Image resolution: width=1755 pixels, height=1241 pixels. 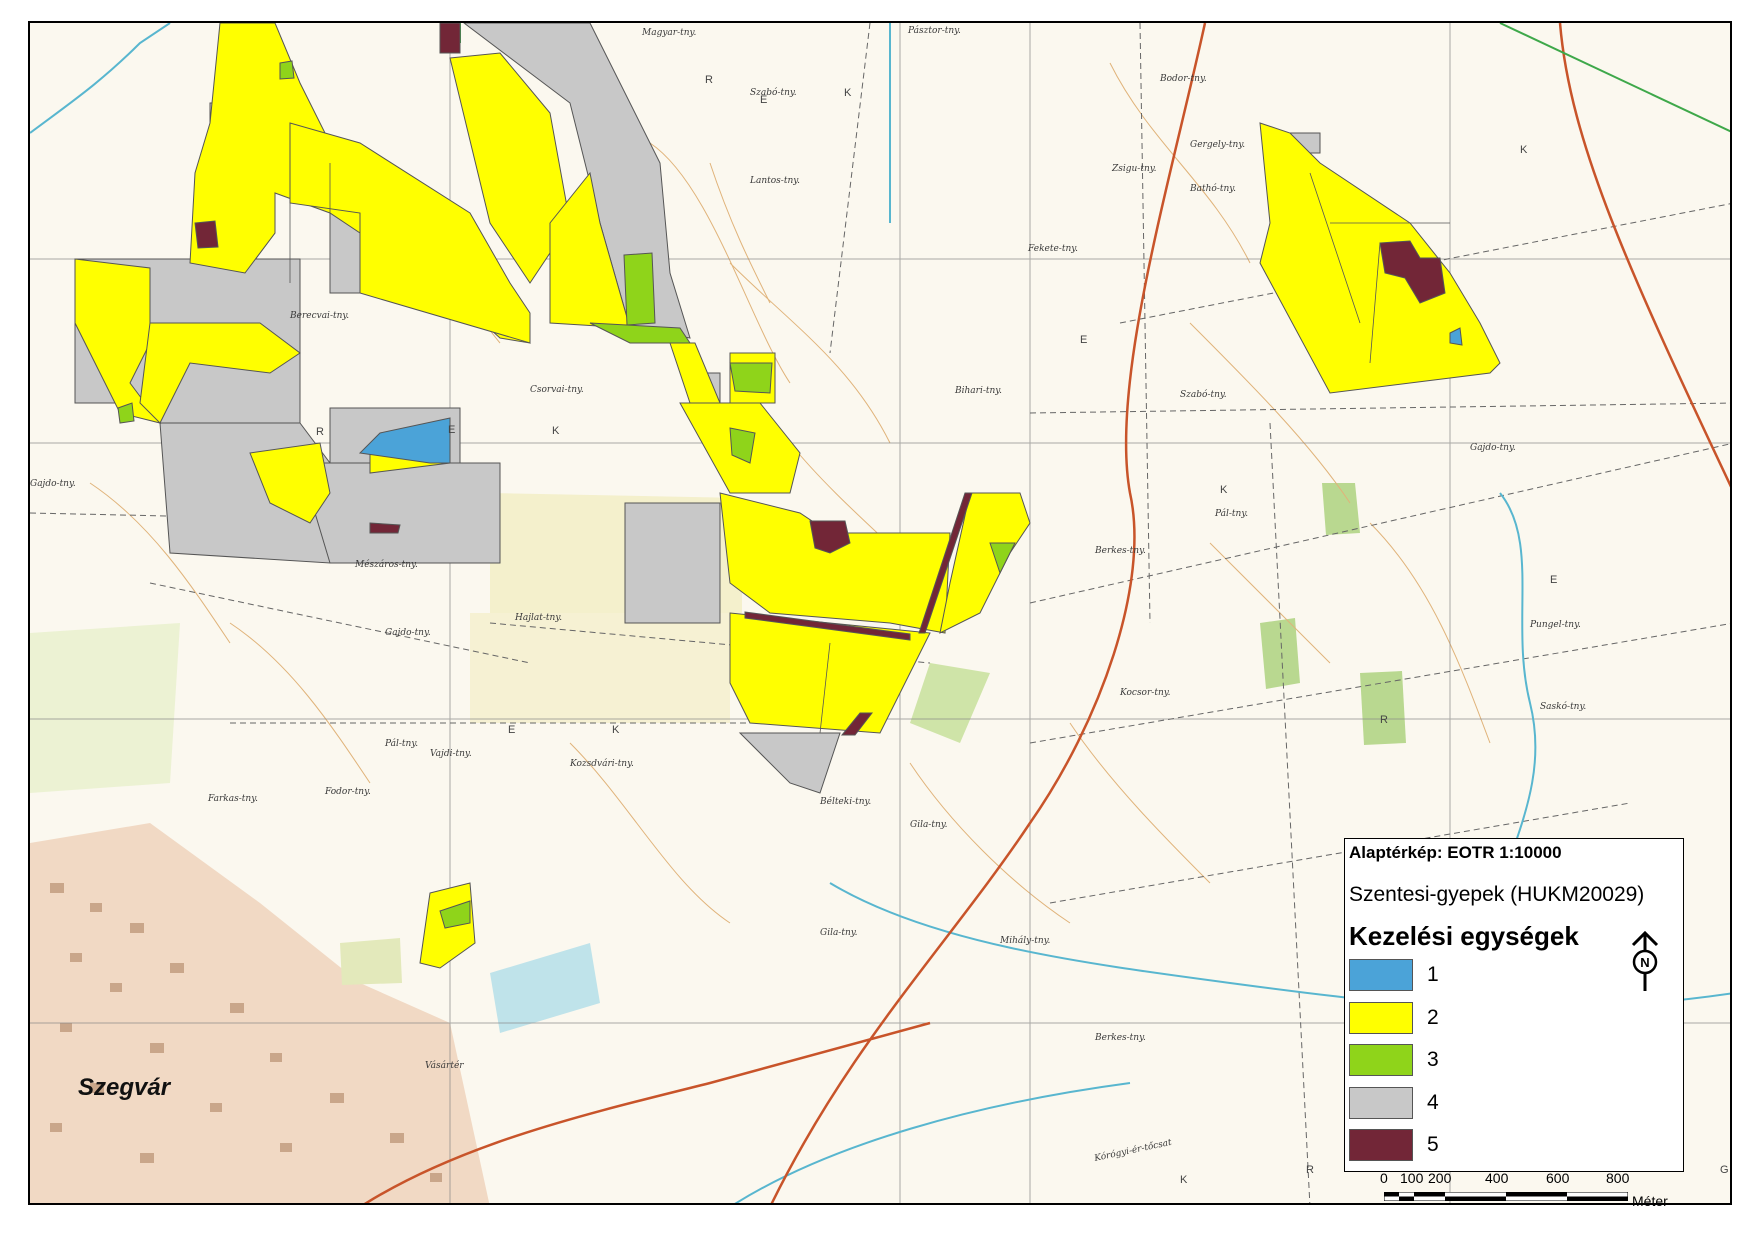 I want to click on place-label: Fodor-tny., so click(x=347, y=792).